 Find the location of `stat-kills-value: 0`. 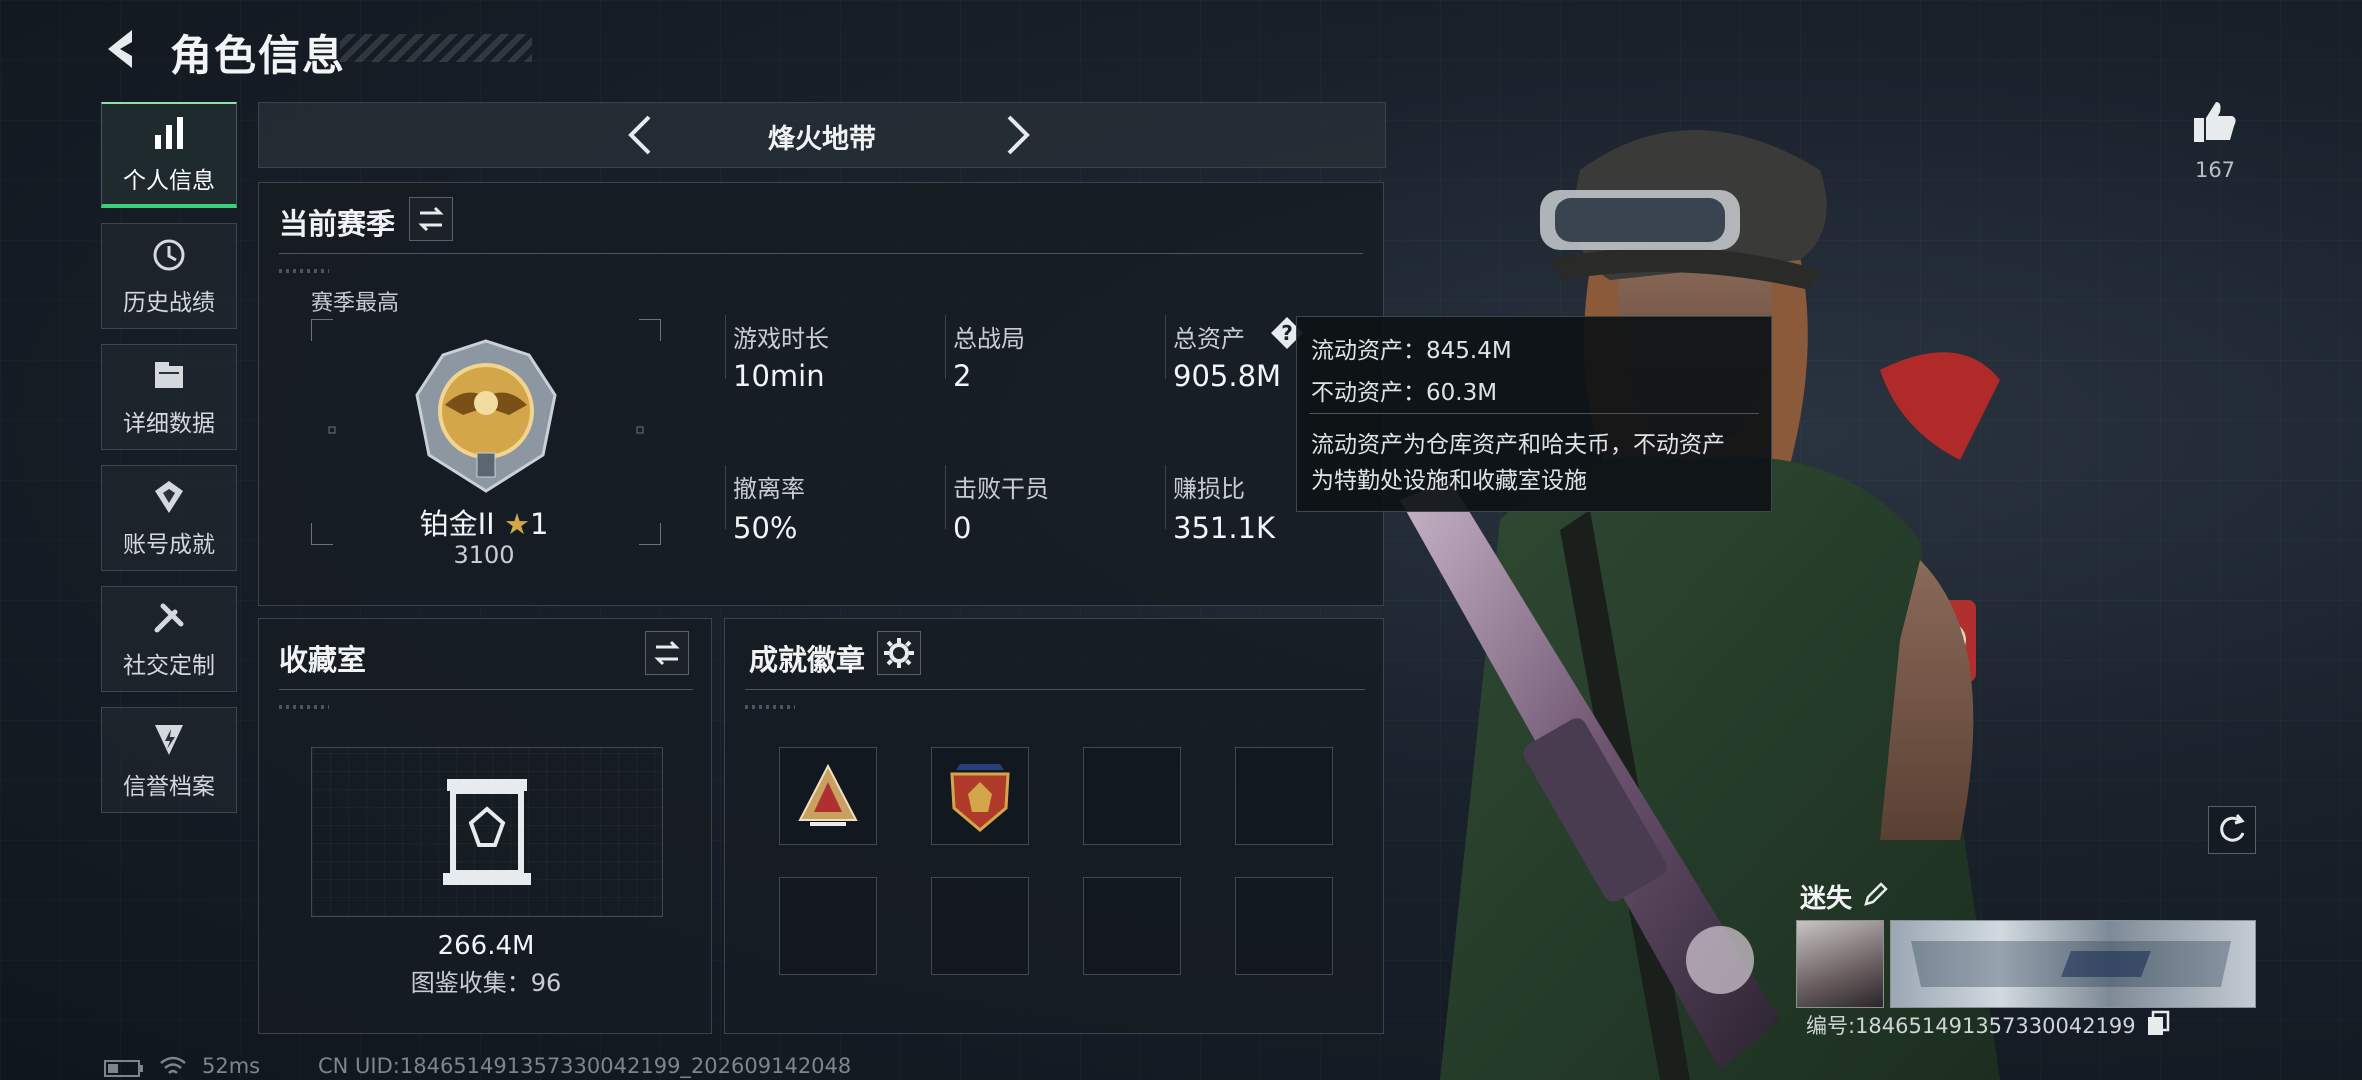

stat-kills-value: 0 is located at coordinates (962, 528).